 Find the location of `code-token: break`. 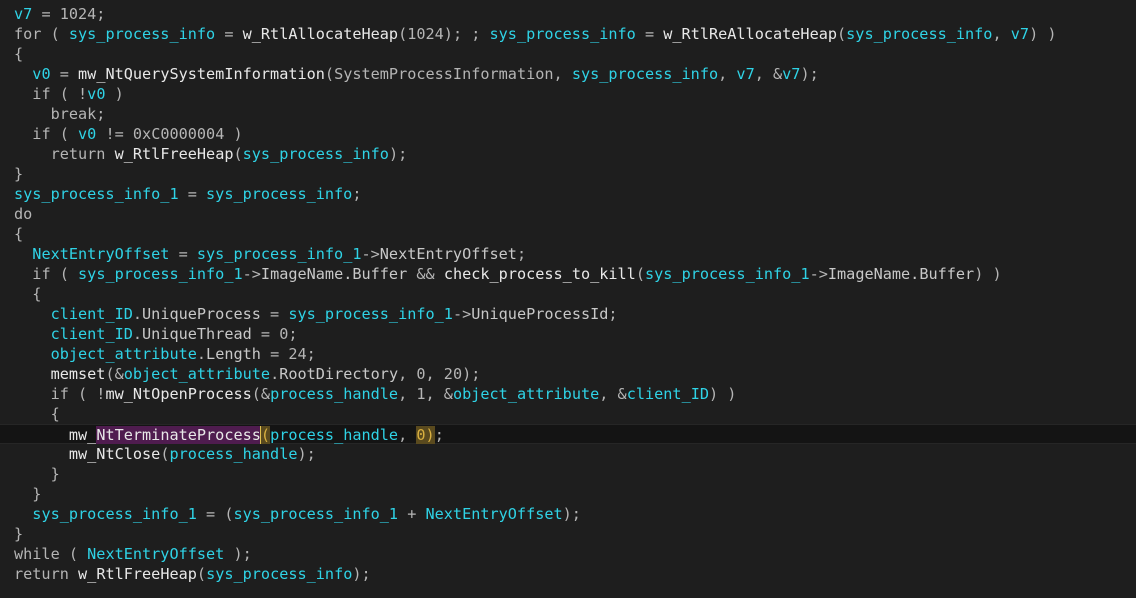

code-token: break is located at coordinates (73, 114).